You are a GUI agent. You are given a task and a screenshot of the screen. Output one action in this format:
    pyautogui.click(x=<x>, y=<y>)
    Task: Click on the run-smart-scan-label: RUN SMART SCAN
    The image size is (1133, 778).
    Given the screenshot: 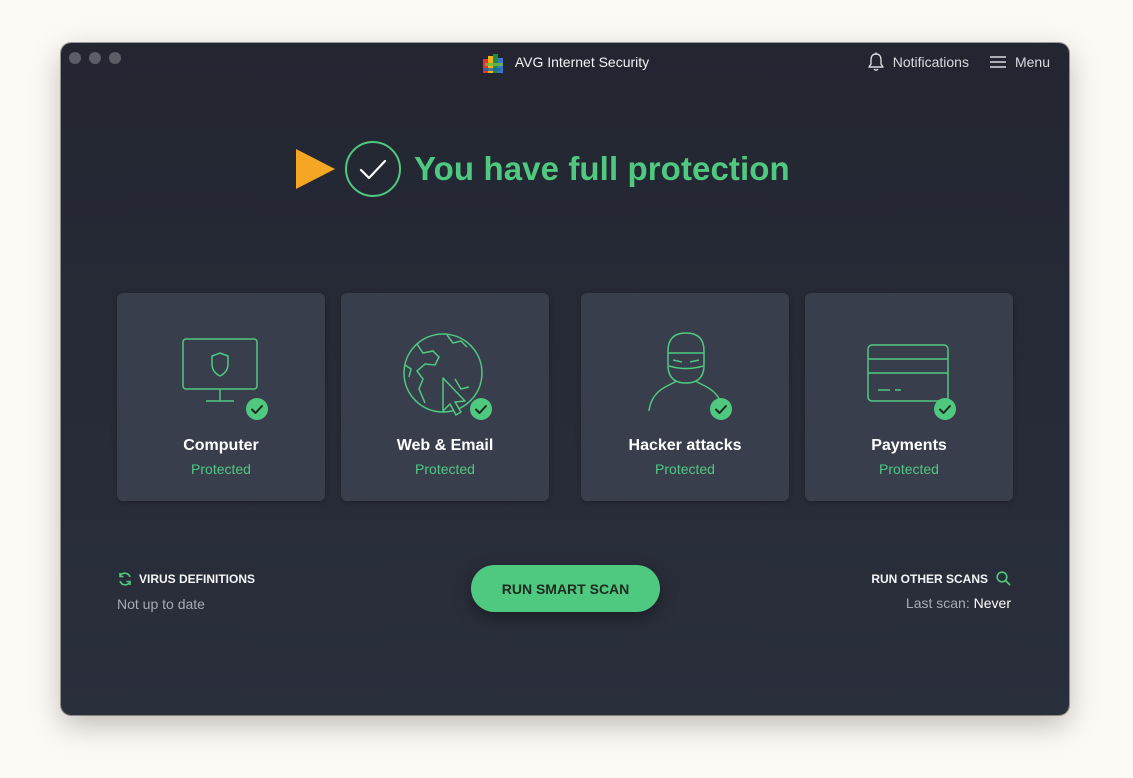 What is the action you would take?
    pyautogui.click(x=565, y=588)
    